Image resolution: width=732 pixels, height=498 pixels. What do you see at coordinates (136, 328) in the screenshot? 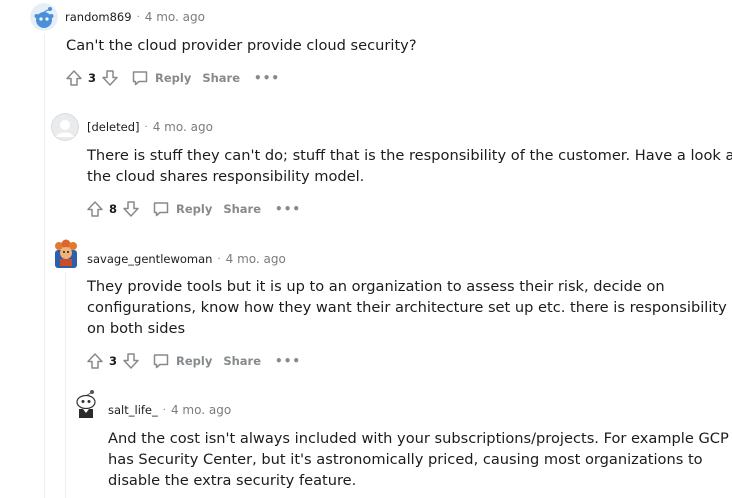
I see `comment-body-line: on both sides` at bounding box center [136, 328].